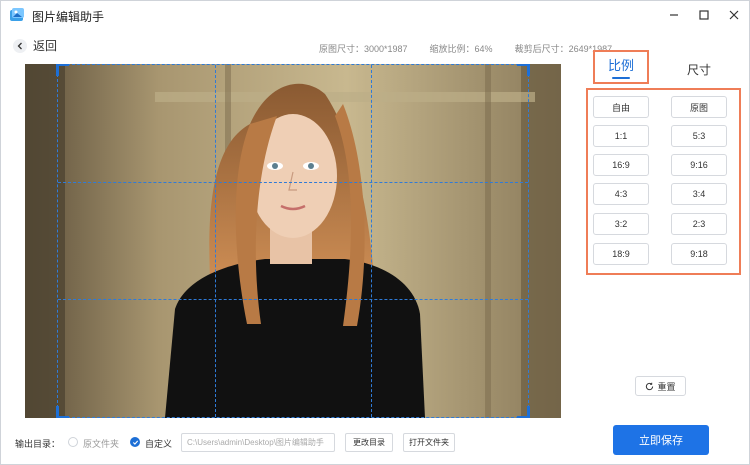 This screenshot has height=465, width=750. Describe the element at coordinates (650, 386) in the screenshot. I see `refresh-icon` at that location.